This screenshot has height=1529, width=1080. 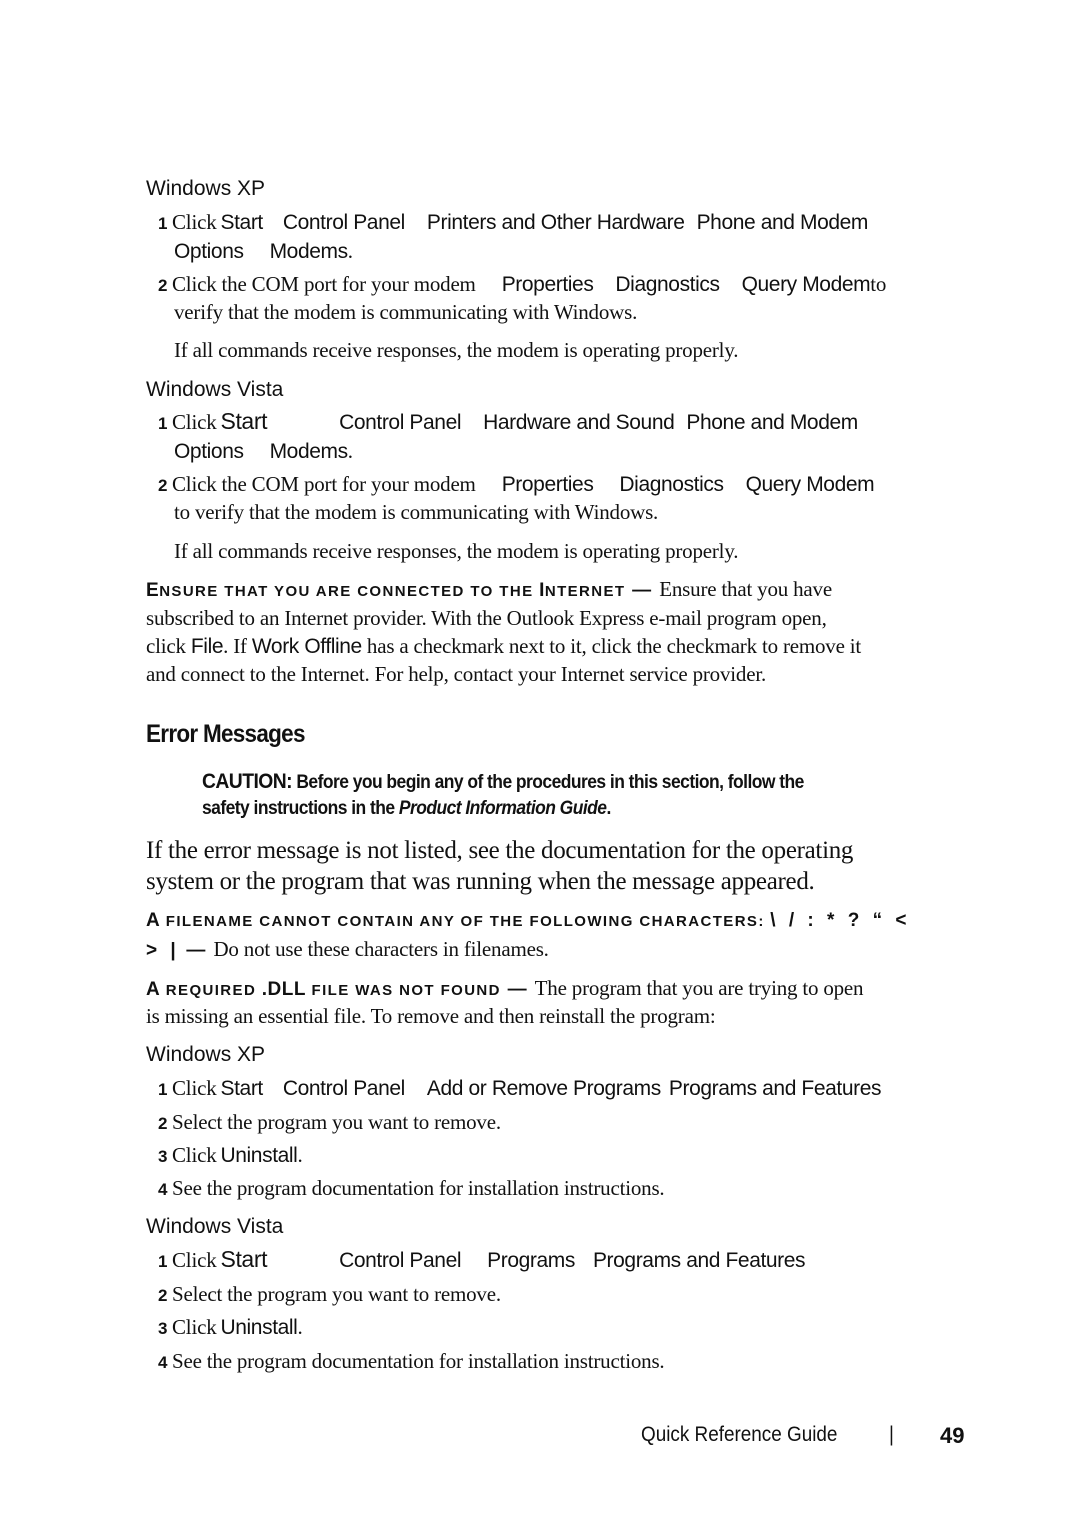 I want to click on section-heading-error-messages: Error Messages, so click(x=225, y=734).